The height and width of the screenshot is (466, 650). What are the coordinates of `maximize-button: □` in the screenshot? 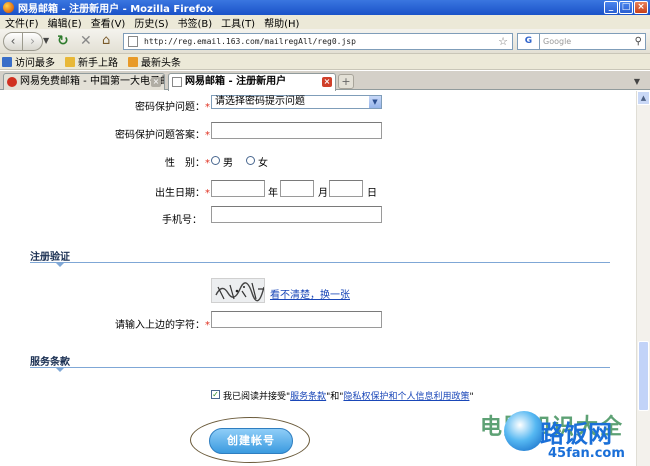 It's located at (626, 7).